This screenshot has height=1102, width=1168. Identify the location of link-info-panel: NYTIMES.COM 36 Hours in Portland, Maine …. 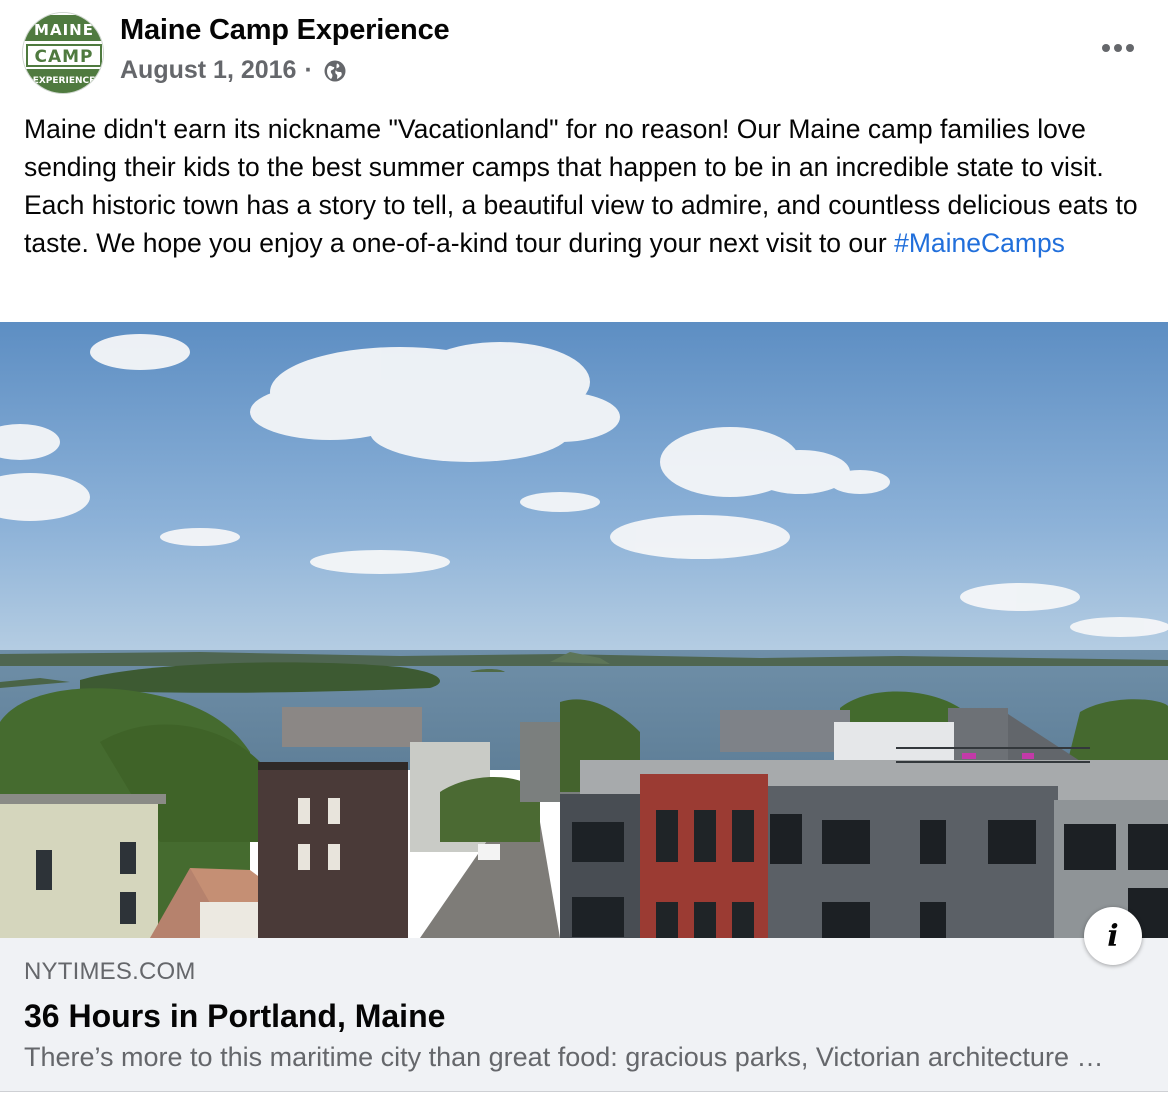
(584, 1015).